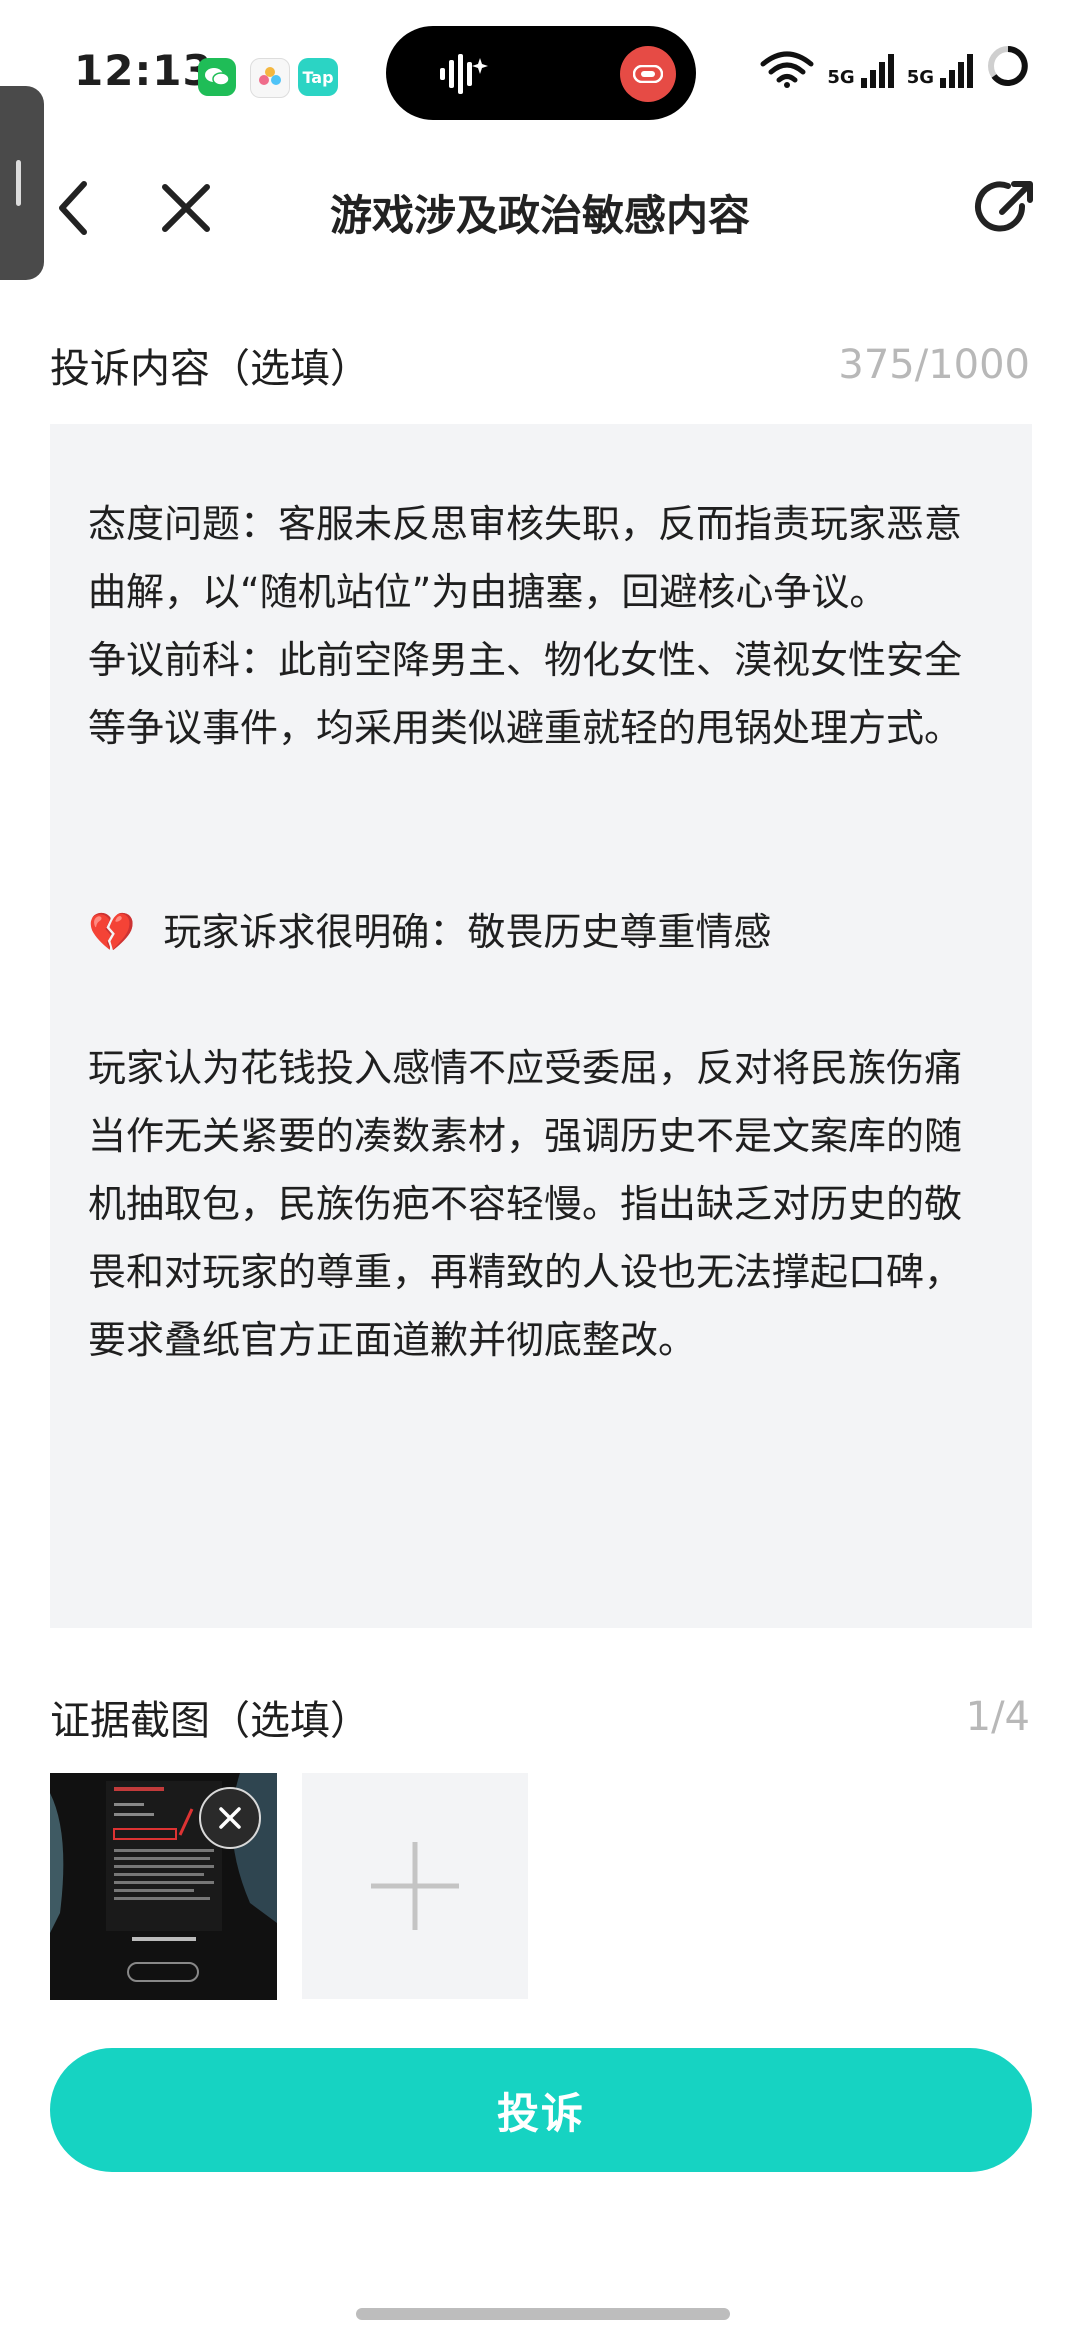 Image resolution: width=1080 pixels, height=2345 pixels. What do you see at coordinates (841, 77) in the screenshot?
I see `network-type-1: 5G` at bounding box center [841, 77].